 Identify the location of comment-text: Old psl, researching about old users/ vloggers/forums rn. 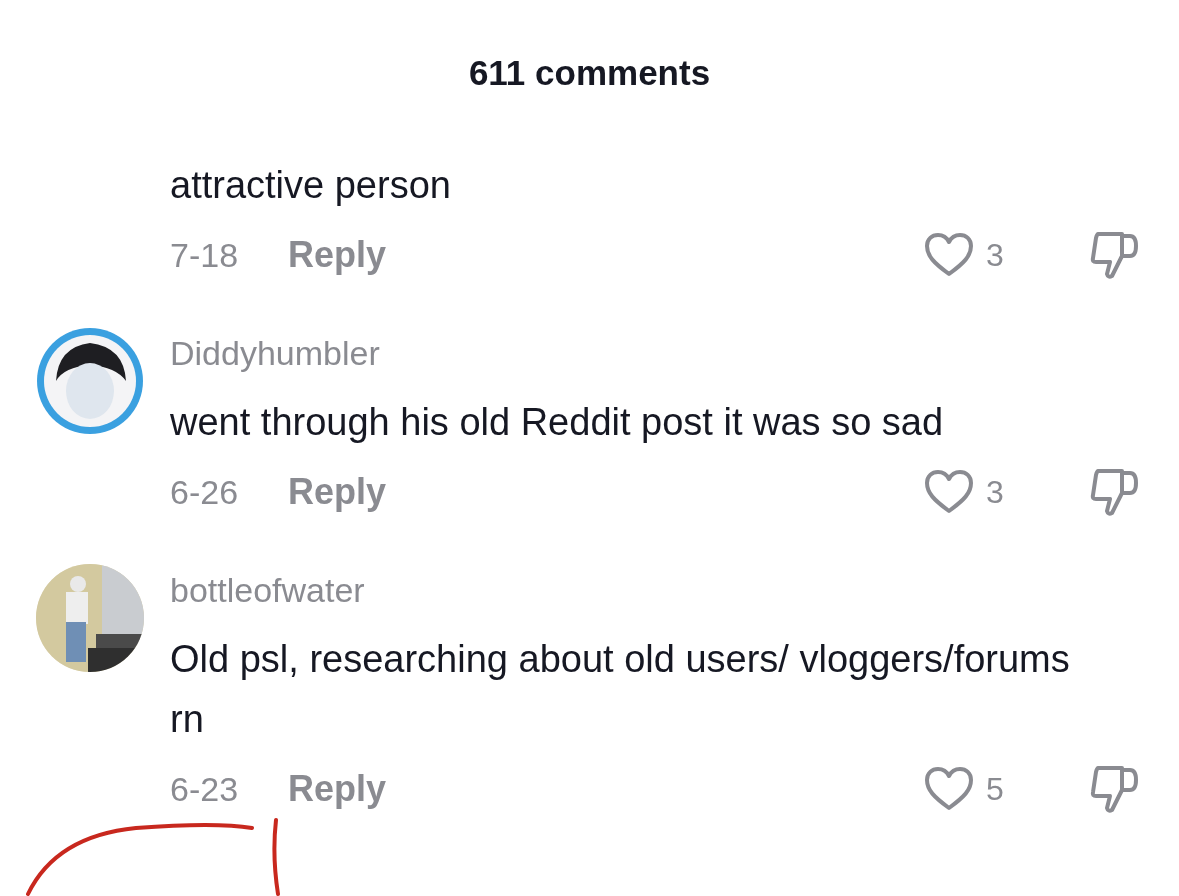
(620, 689).